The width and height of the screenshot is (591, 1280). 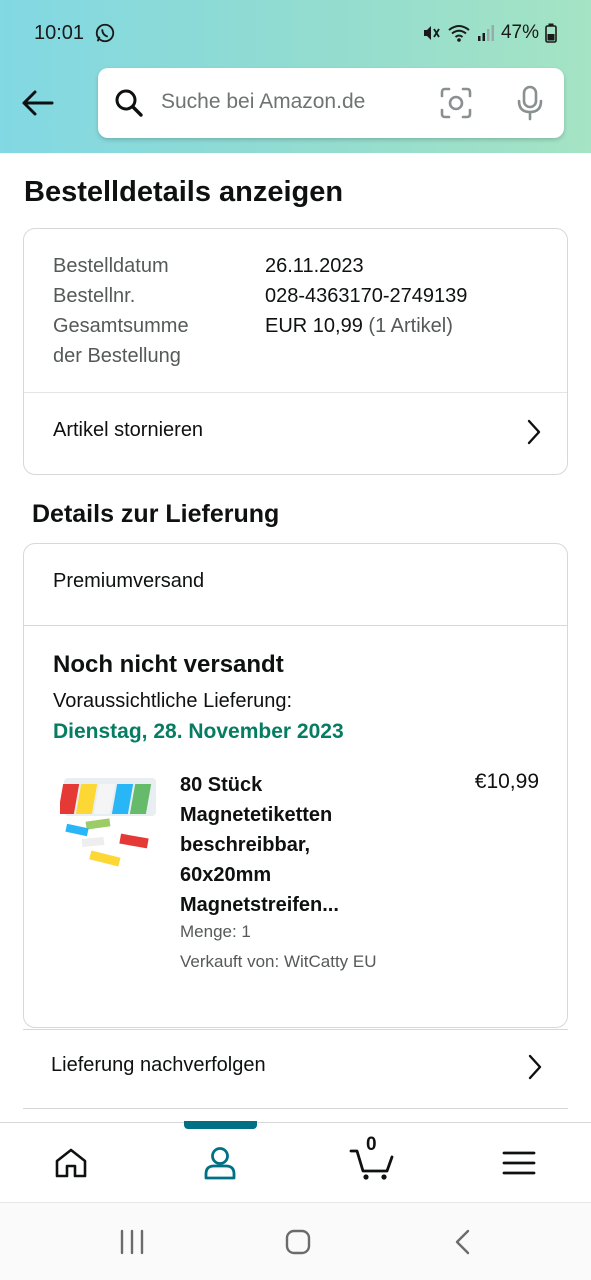 What do you see at coordinates (132, 1242) in the screenshot?
I see `recent-apps-icon` at bounding box center [132, 1242].